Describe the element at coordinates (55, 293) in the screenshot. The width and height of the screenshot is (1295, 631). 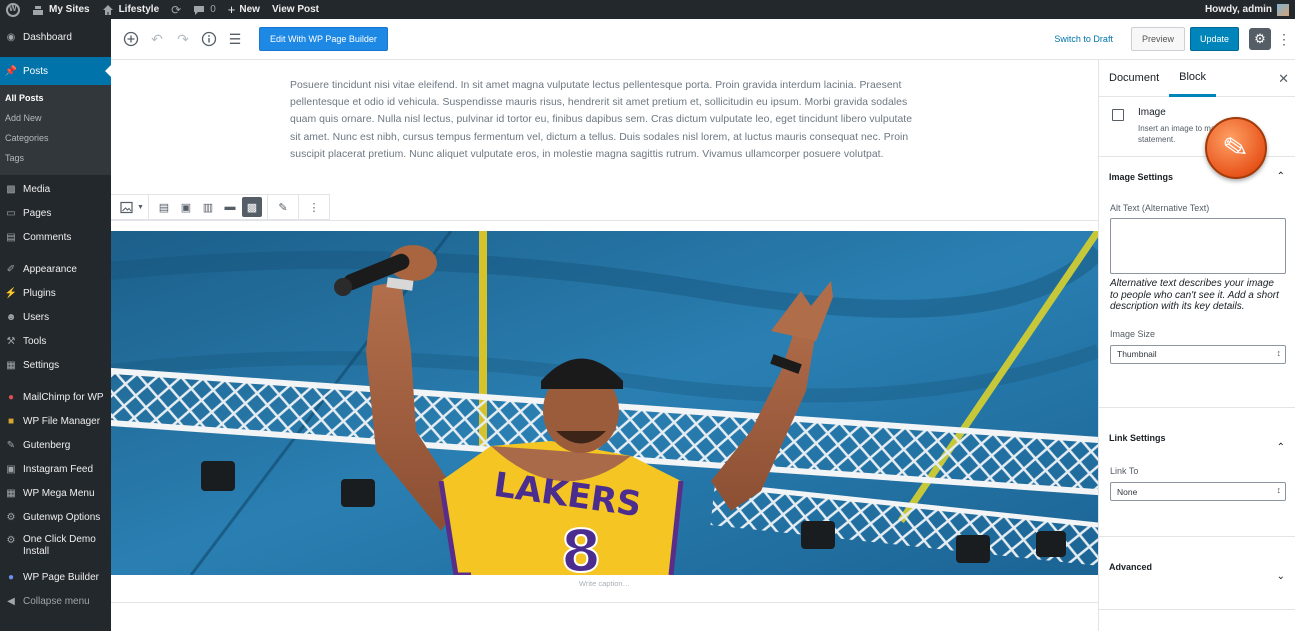
I see `menu-item-plugins: ⚡ Plugins` at that location.